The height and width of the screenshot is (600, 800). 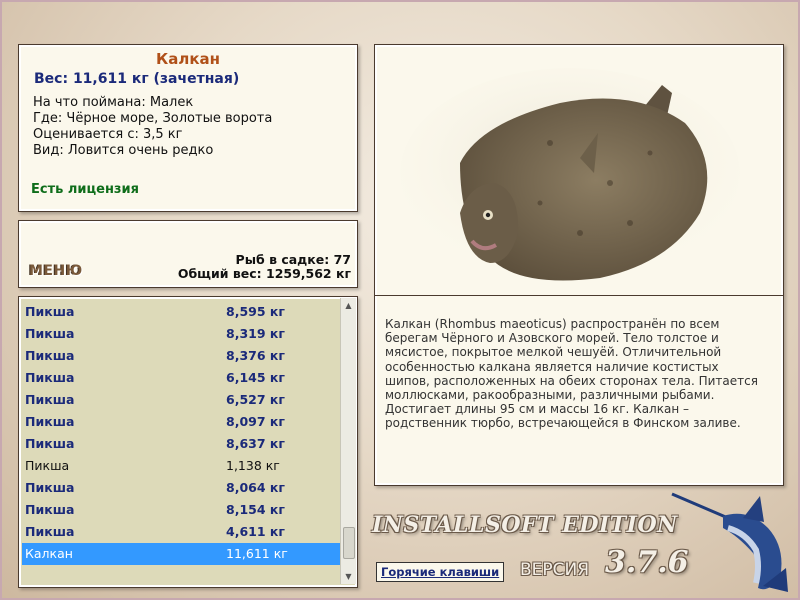 What do you see at coordinates (181, 400) in the screenshot?
I see `list-item: Пикша 6,527 кг` at bounding box center [181, 400].